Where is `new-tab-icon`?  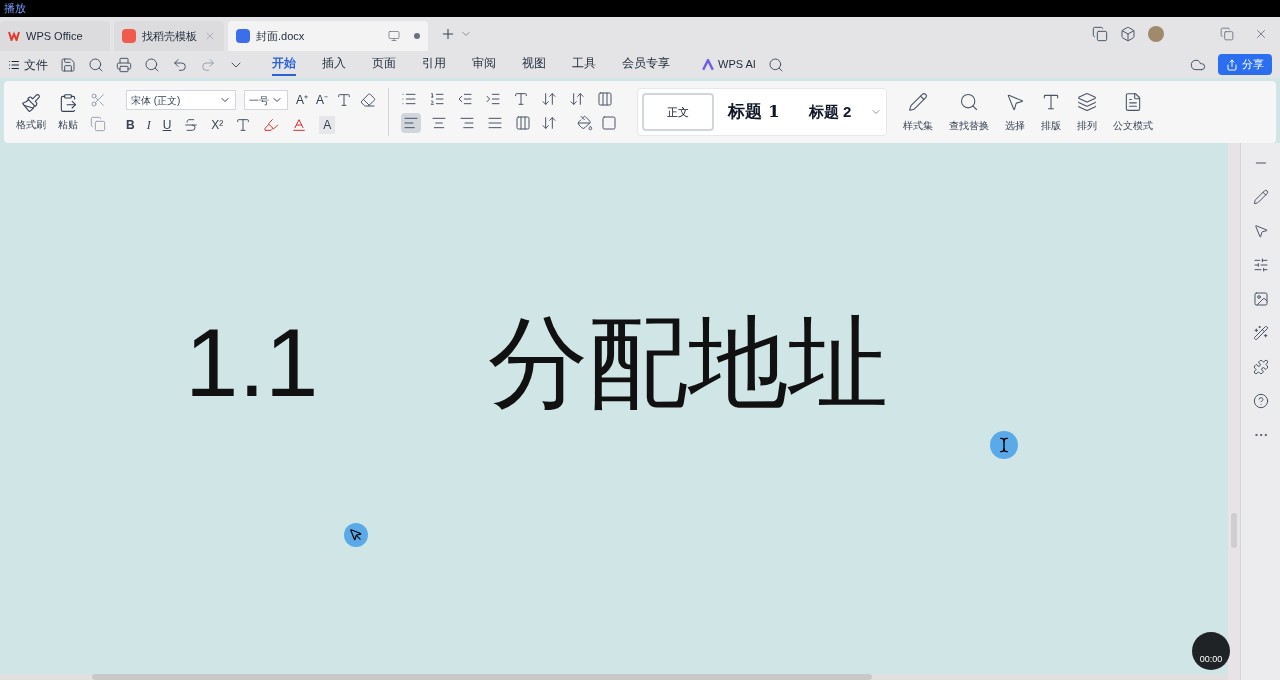 new-tab-icon is located at coordinates (448, 34).